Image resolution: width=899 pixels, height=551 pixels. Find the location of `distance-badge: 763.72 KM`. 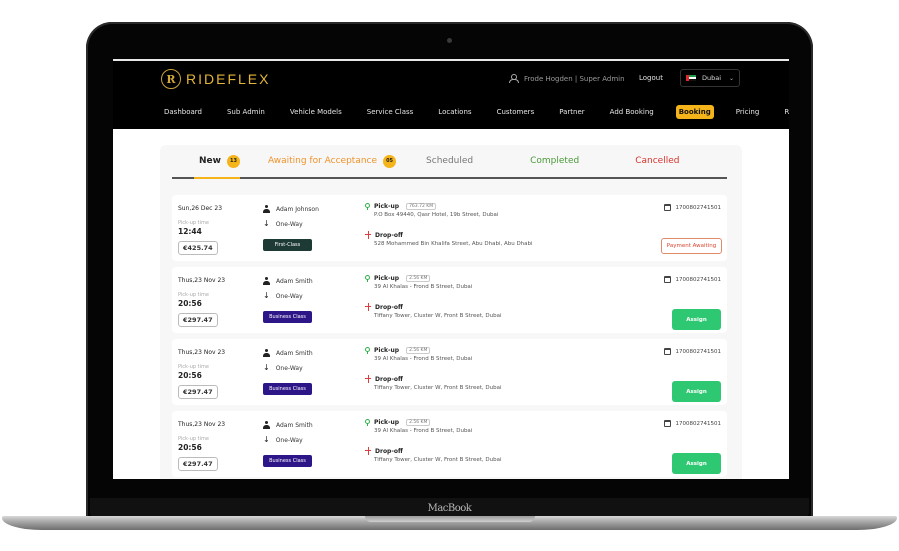

distance-badge: 763.72 KM is located at coordinates (421, 206).